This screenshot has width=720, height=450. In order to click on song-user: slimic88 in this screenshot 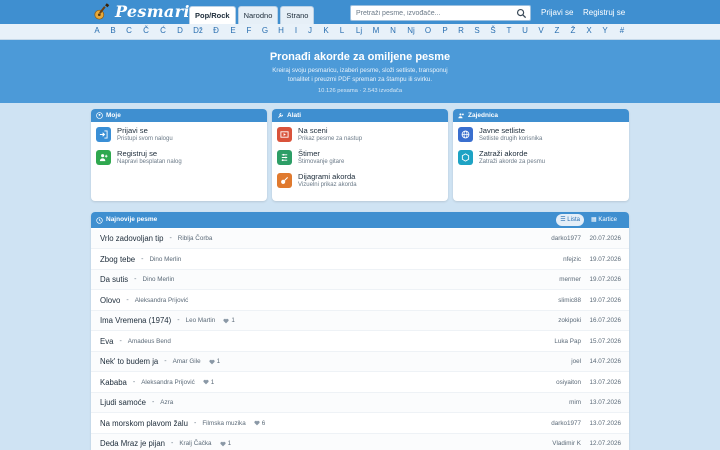, I will do `click(569, 300)`.